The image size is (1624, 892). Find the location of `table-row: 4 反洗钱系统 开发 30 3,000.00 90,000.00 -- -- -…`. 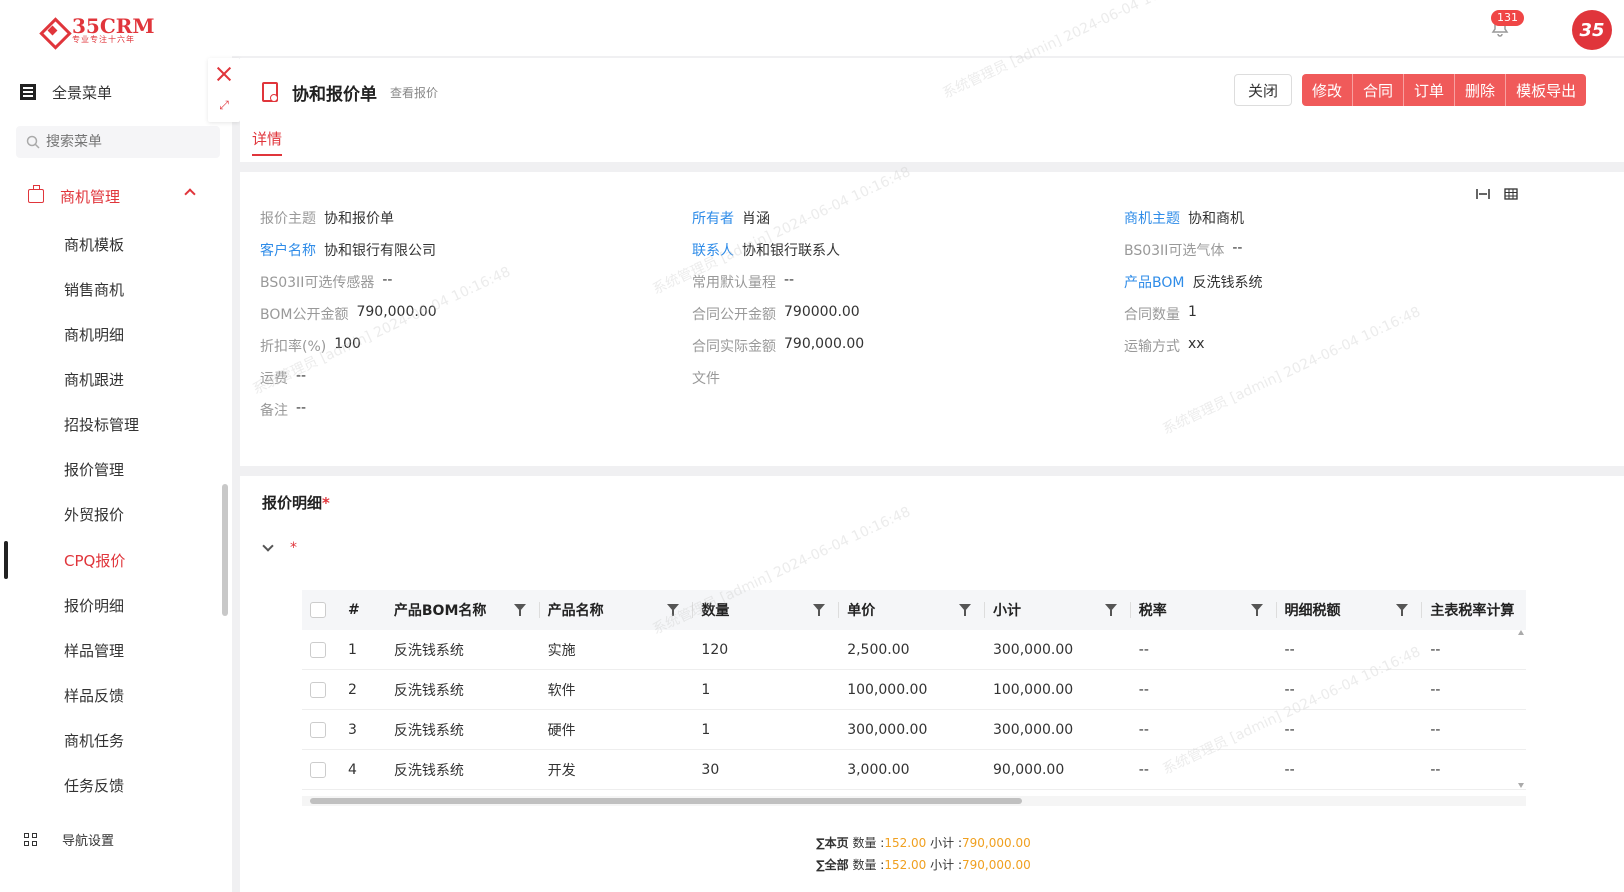

table-row: 4 反洗钱系统 开发 30 3,000.00 90,000.00 -- -- -… is located at coordinates (914, 770).